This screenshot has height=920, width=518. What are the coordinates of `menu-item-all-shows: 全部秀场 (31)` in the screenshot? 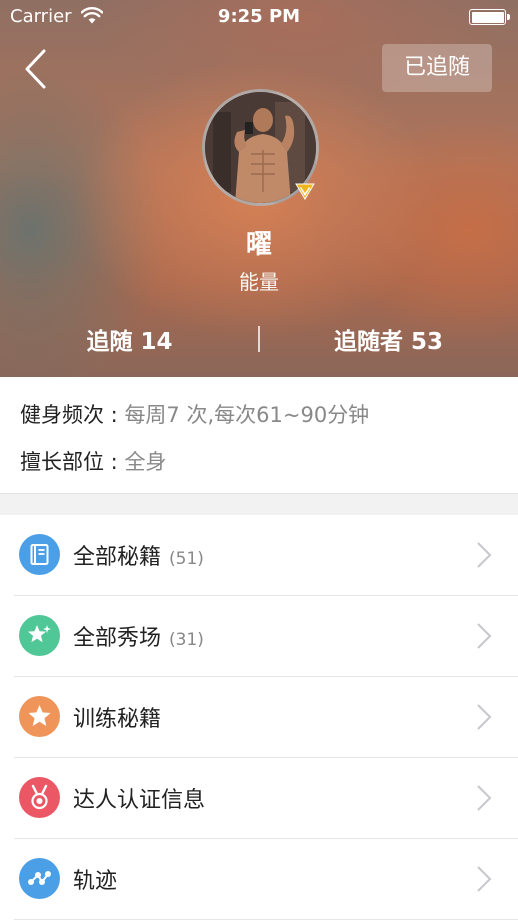 It's located at (259, 636).